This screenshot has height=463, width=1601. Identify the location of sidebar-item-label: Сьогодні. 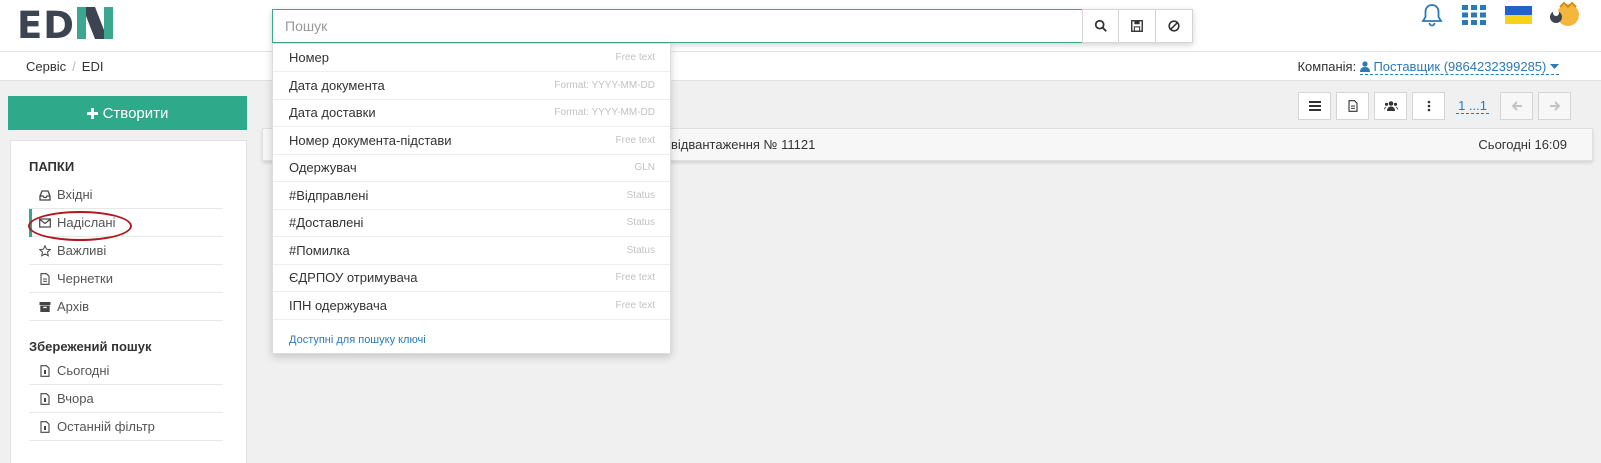
(83, 370).